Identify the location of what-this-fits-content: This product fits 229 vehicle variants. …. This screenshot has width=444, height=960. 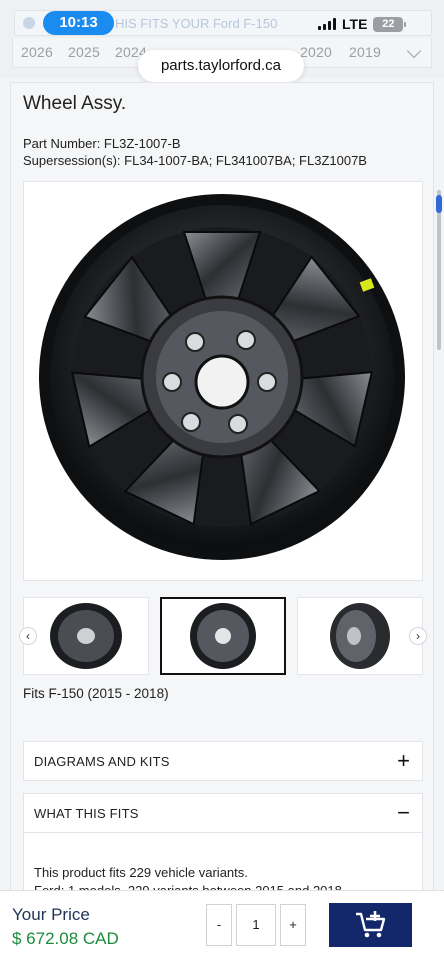
(223, 865).